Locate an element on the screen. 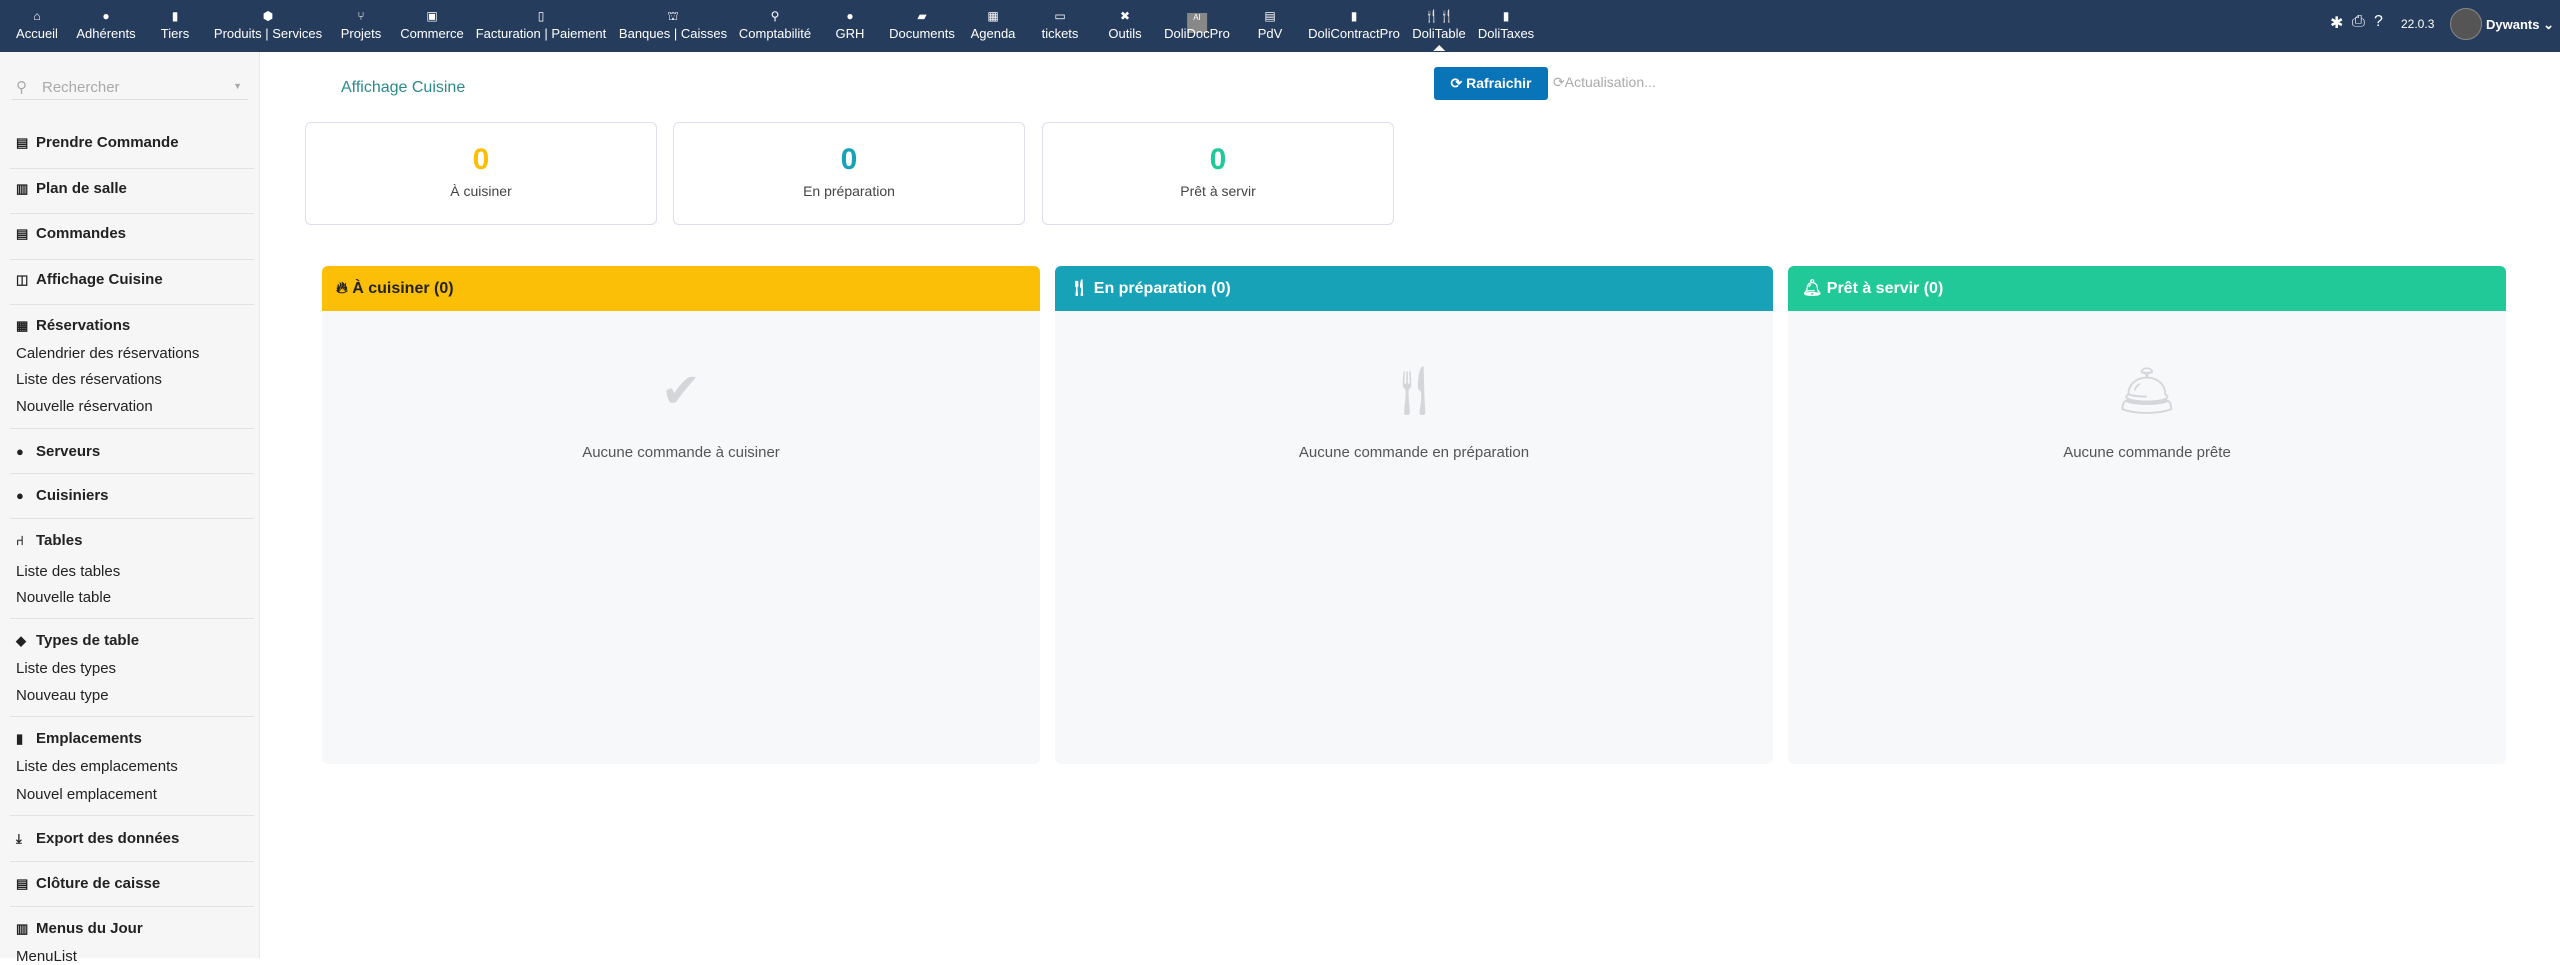  nav-tickets: ▭ tickets is located at coordinates (1060, 23).